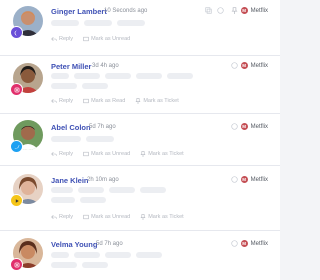  What do you see at coordinates (16, 146) in the screenshot?
I see `twitter-icon` at bounding box center [16, 146].